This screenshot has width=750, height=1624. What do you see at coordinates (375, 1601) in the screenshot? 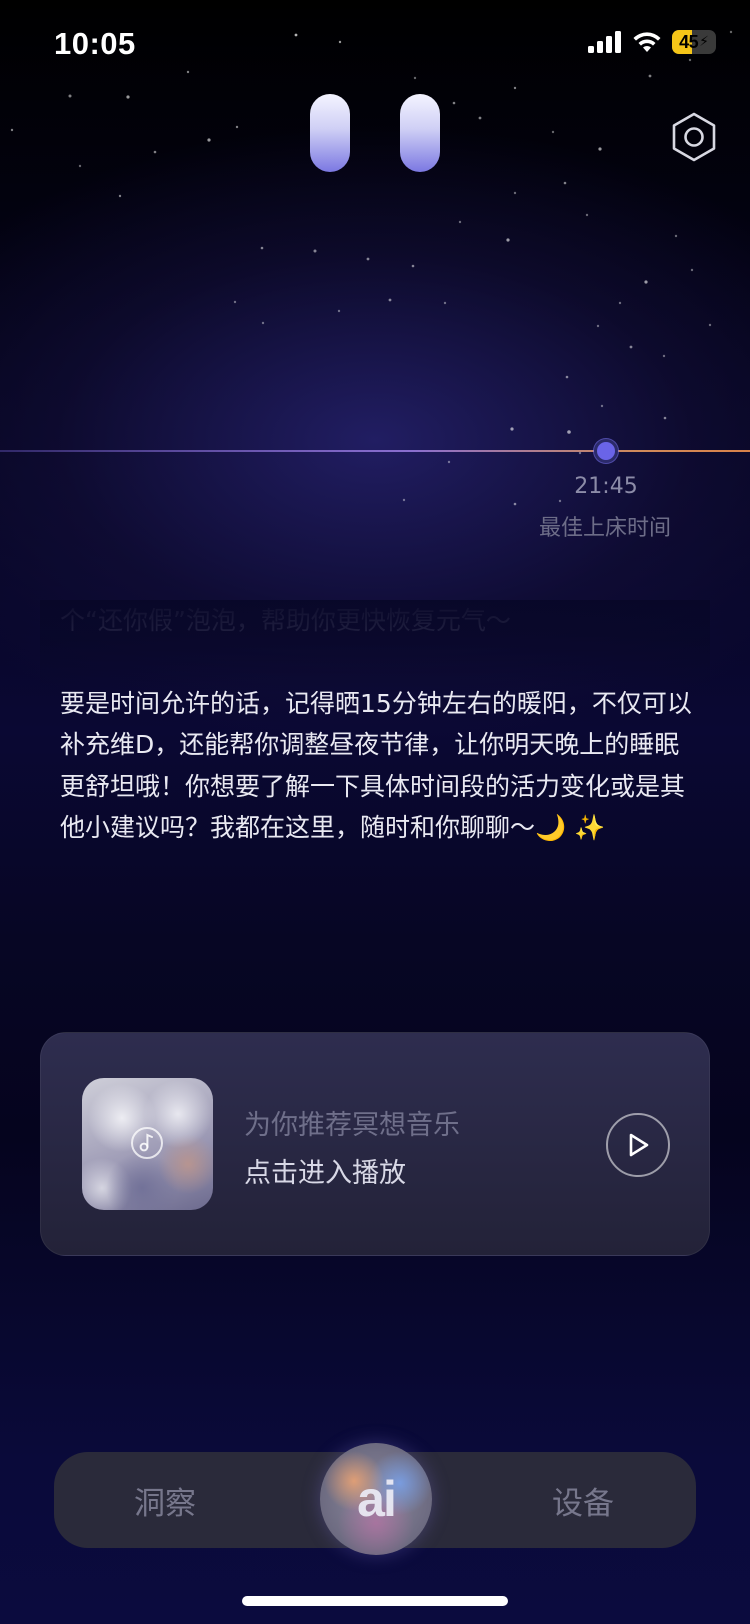
I see `home-indicator` at bounding box center [375, 1601].